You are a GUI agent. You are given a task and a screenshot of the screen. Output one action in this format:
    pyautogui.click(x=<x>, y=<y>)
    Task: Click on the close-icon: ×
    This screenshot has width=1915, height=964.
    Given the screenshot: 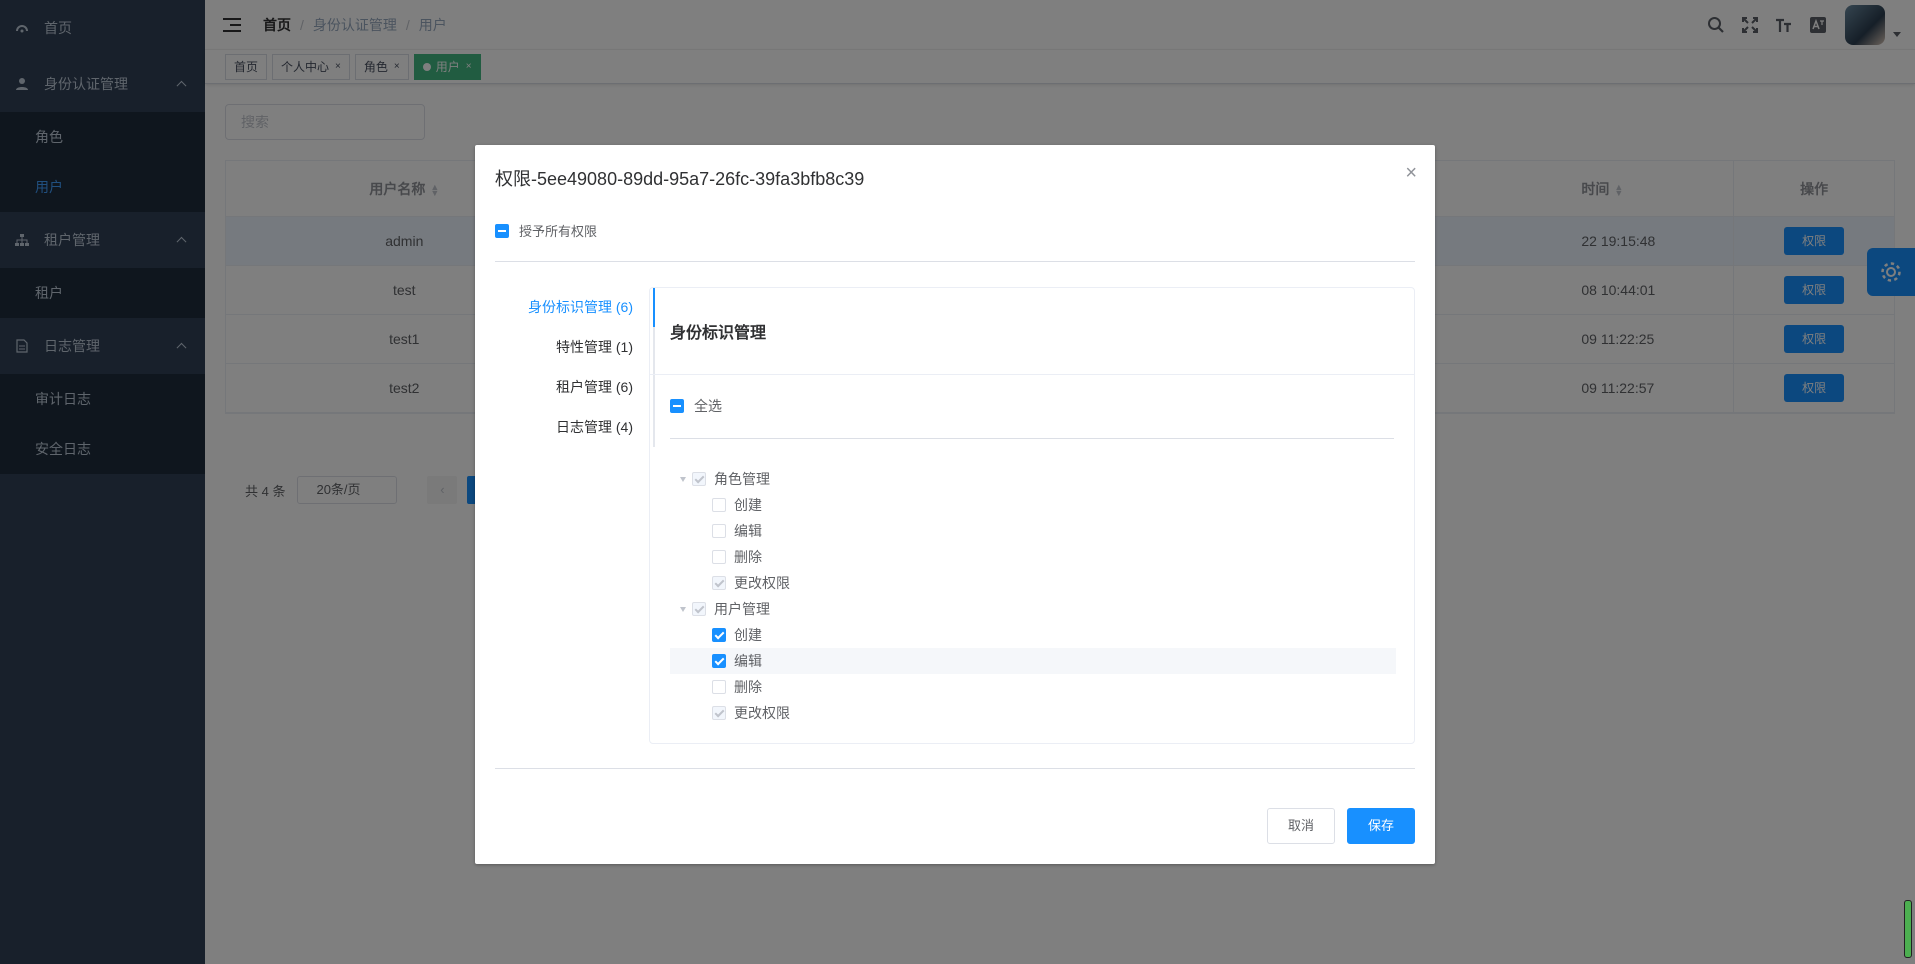 What is the action you would take?
    pyautogui.click(x=1411, y=173)
    